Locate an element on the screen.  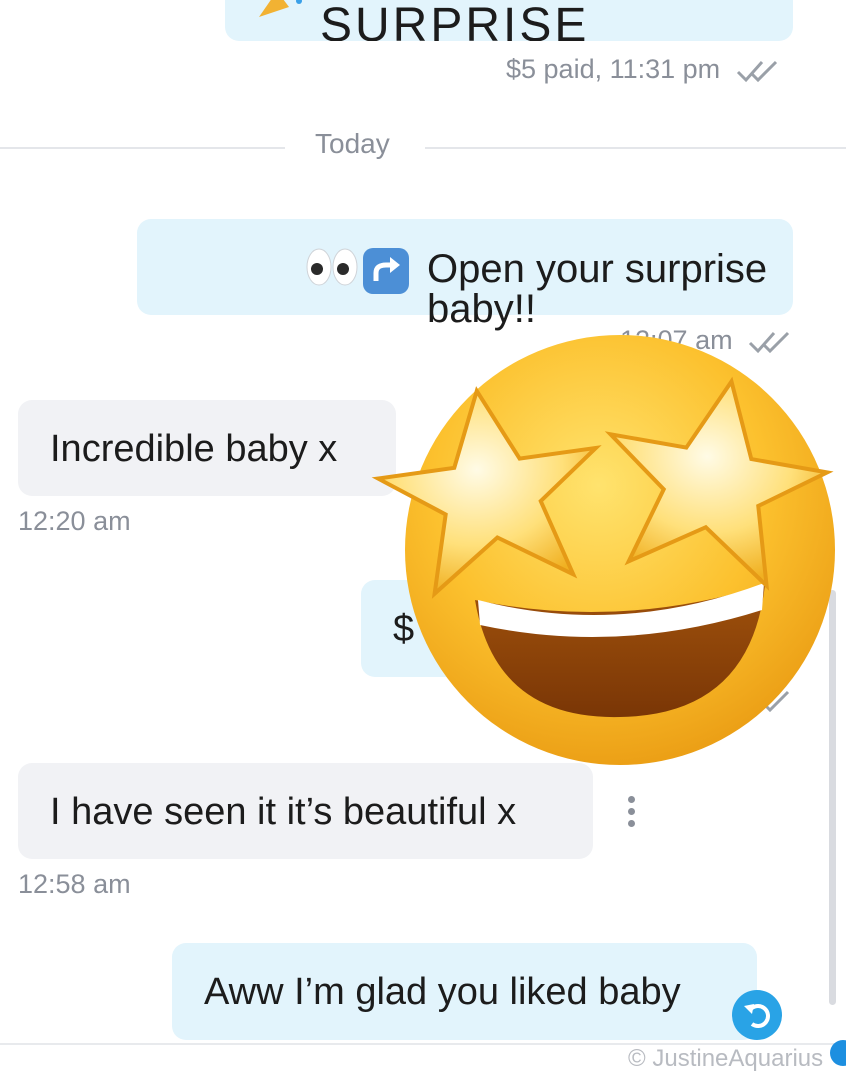
message-text-open-surprise: Open your surprise baby!! is located at coordinates (597, 289).